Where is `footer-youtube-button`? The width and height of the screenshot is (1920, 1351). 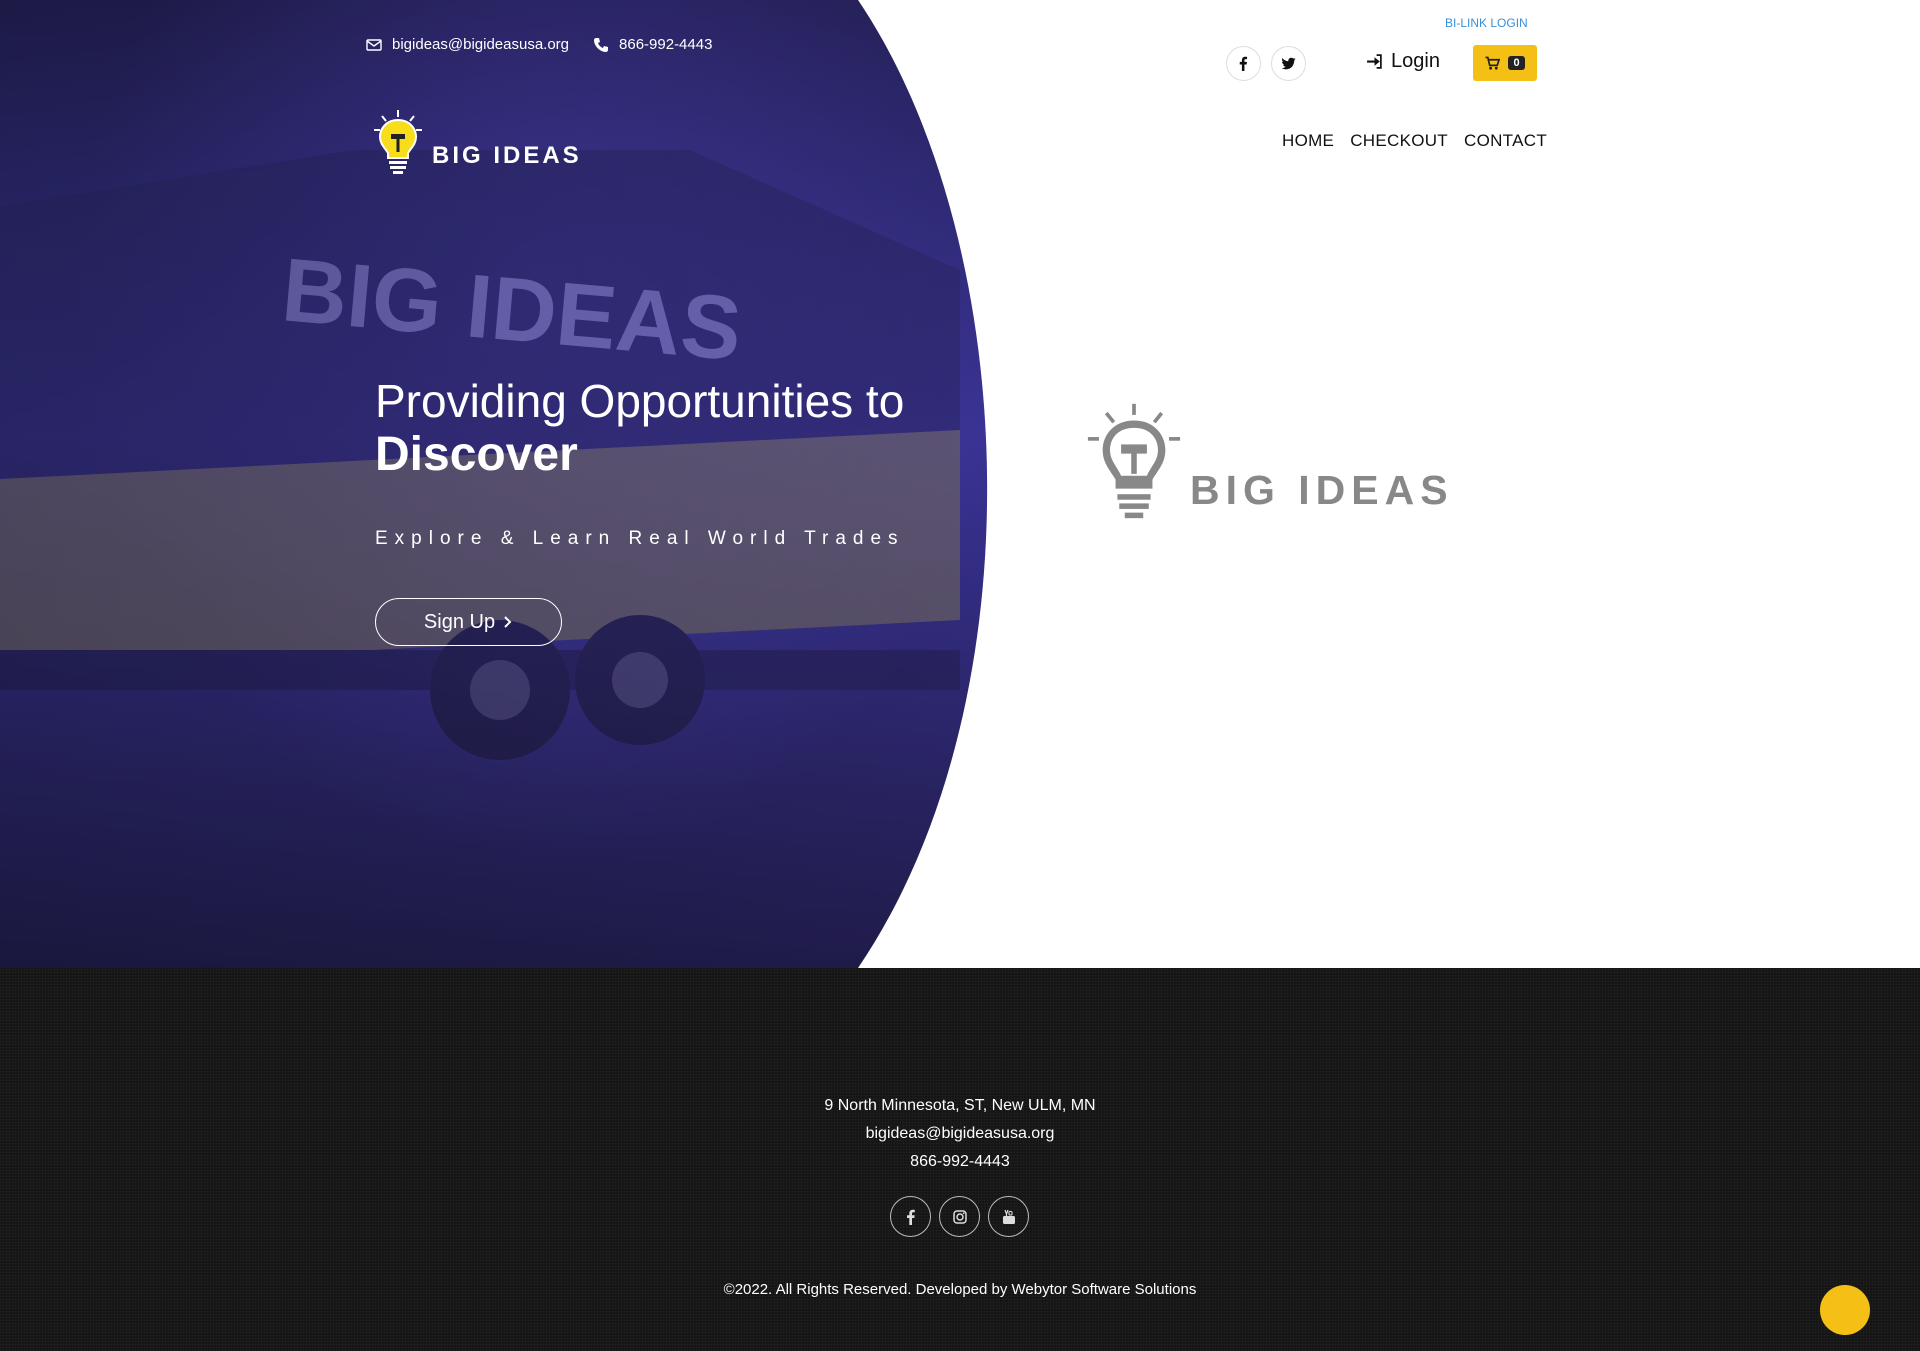 footer-youtube-button is located at coordinates (1008, 1216).